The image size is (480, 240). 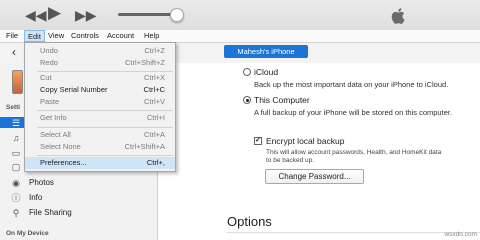 I want to click on menu-item-select-all: Select All Ctrl+A, so click(x=102, y=134).